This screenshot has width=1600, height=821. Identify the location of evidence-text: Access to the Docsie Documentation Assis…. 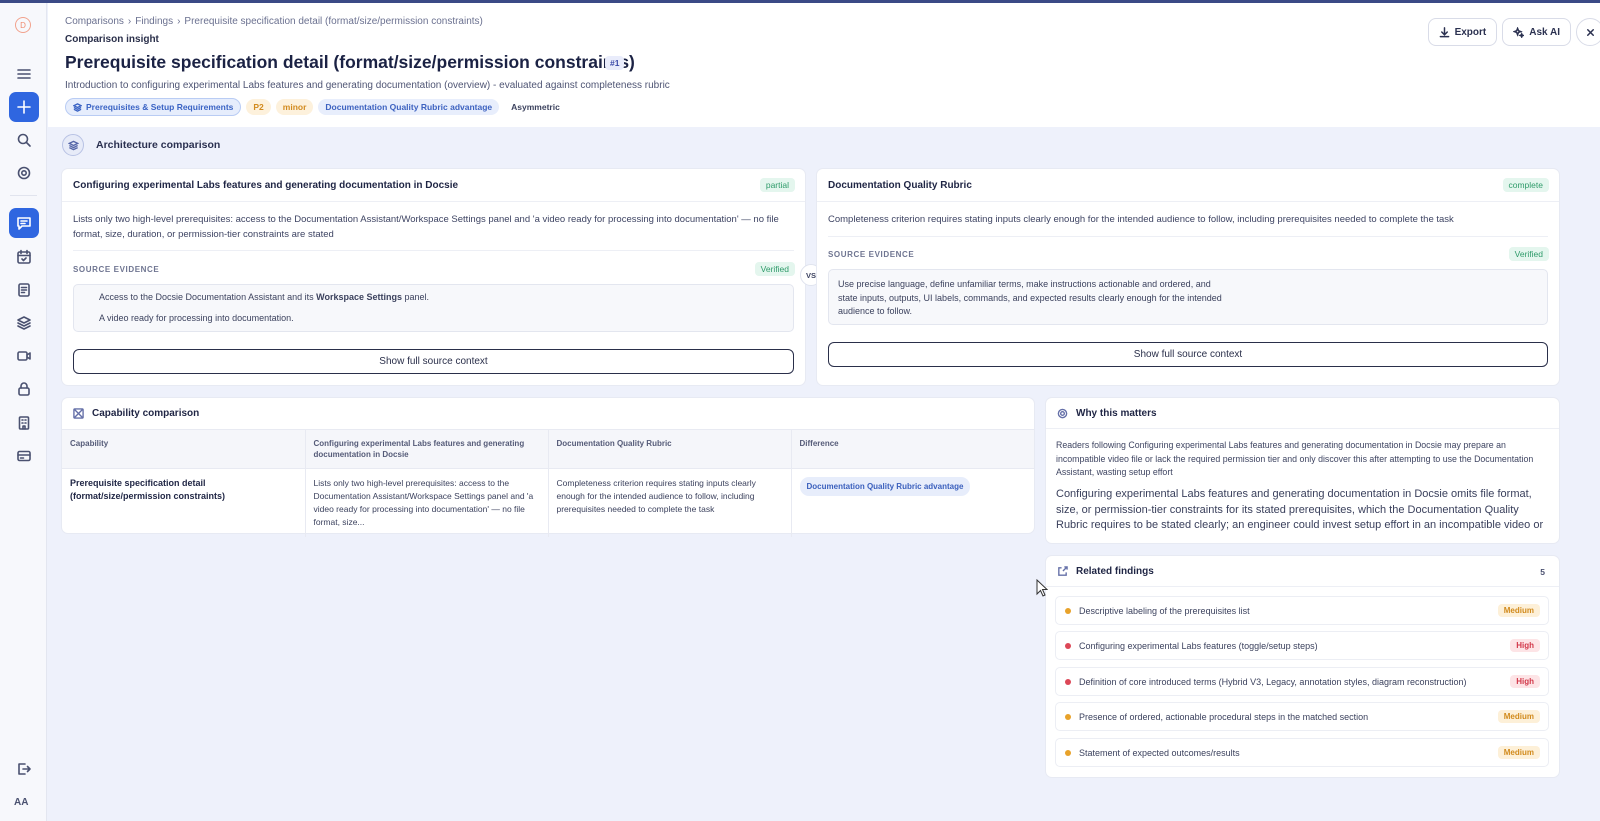
(208, 297).